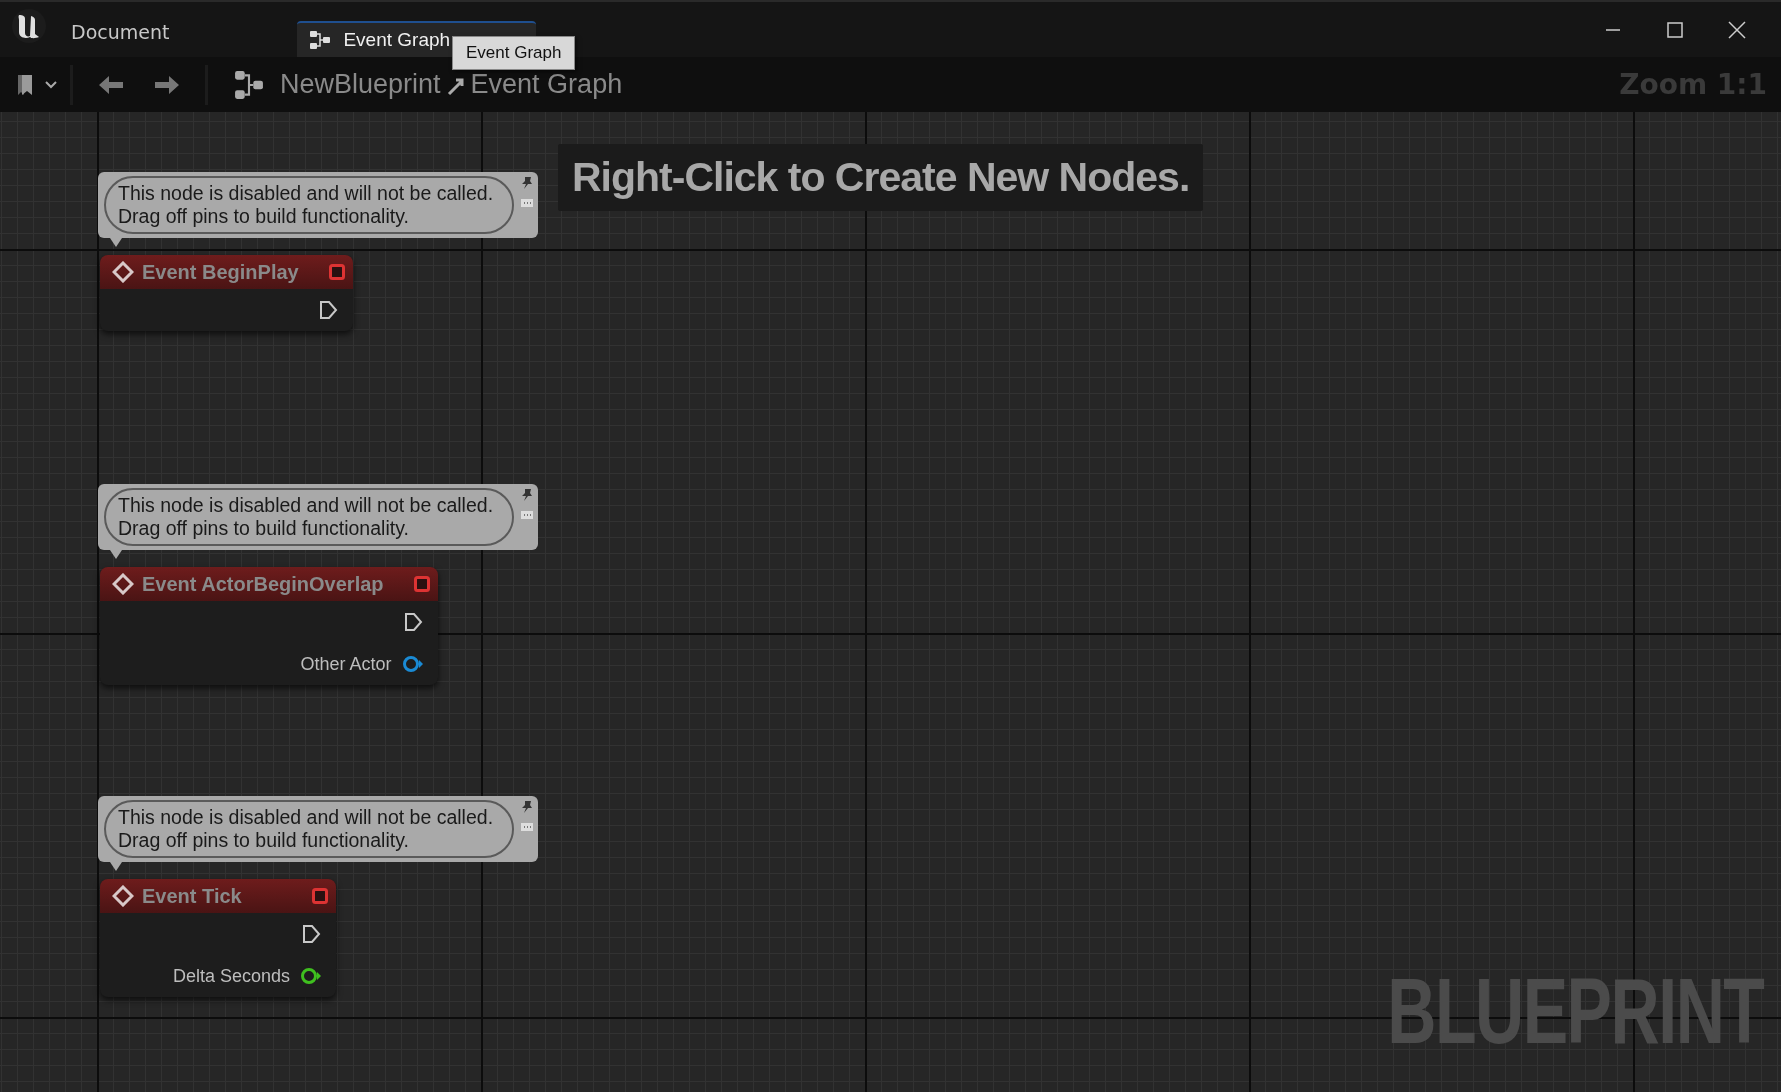  Describe the element at coordinates (881, 177) in the screenshot. I see `canvas-hint: Right-Click to Create New Nodes.` at that location.